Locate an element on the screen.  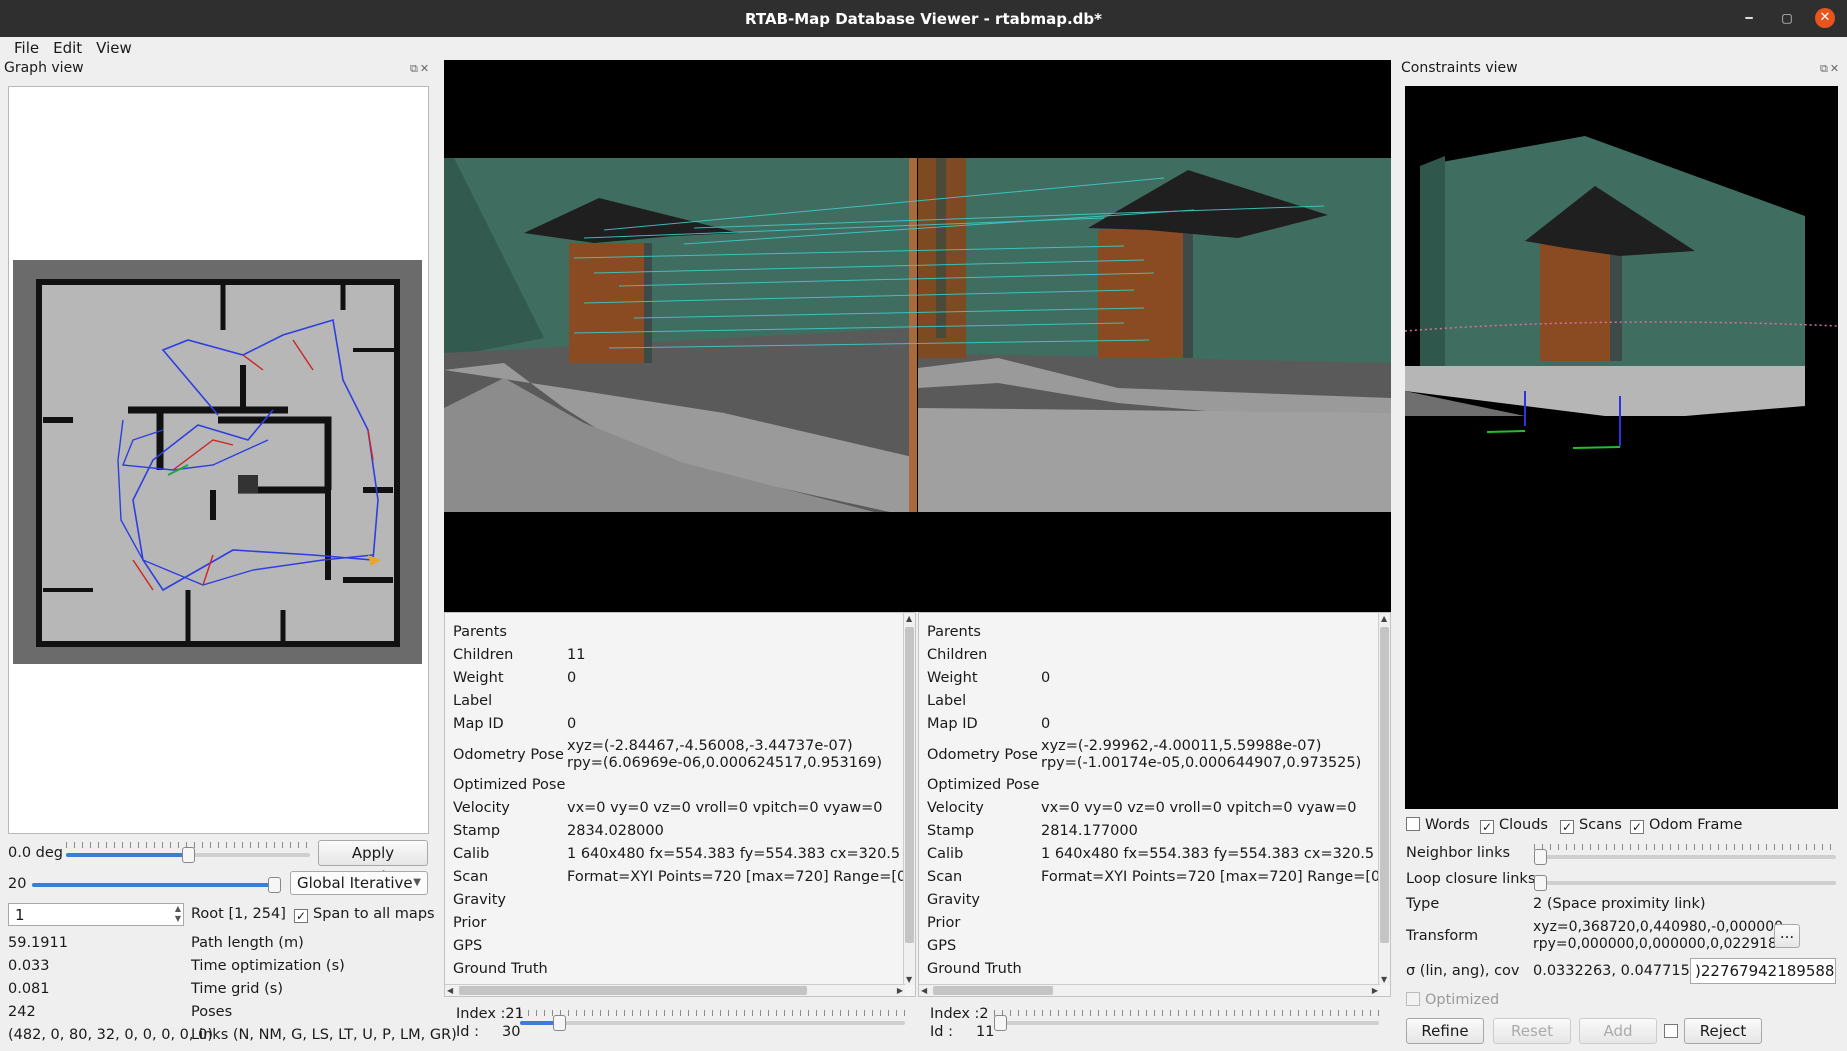
sigma-label: σ (lin, ang), cov is located at coordinates (1463, 971).